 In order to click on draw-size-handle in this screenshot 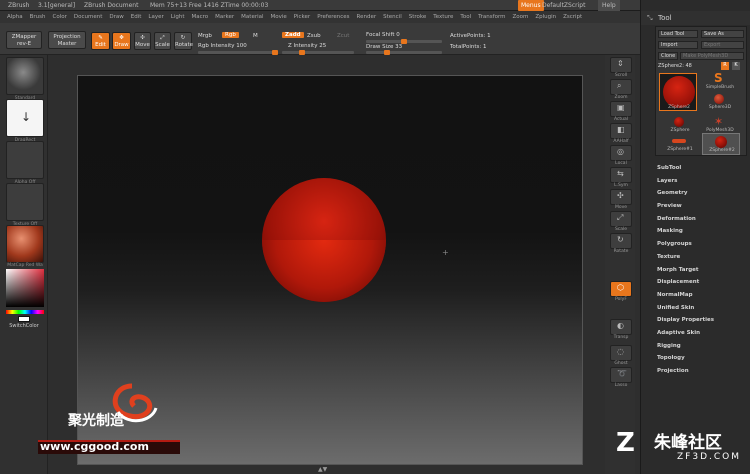, I will do `click(387, 52)`.